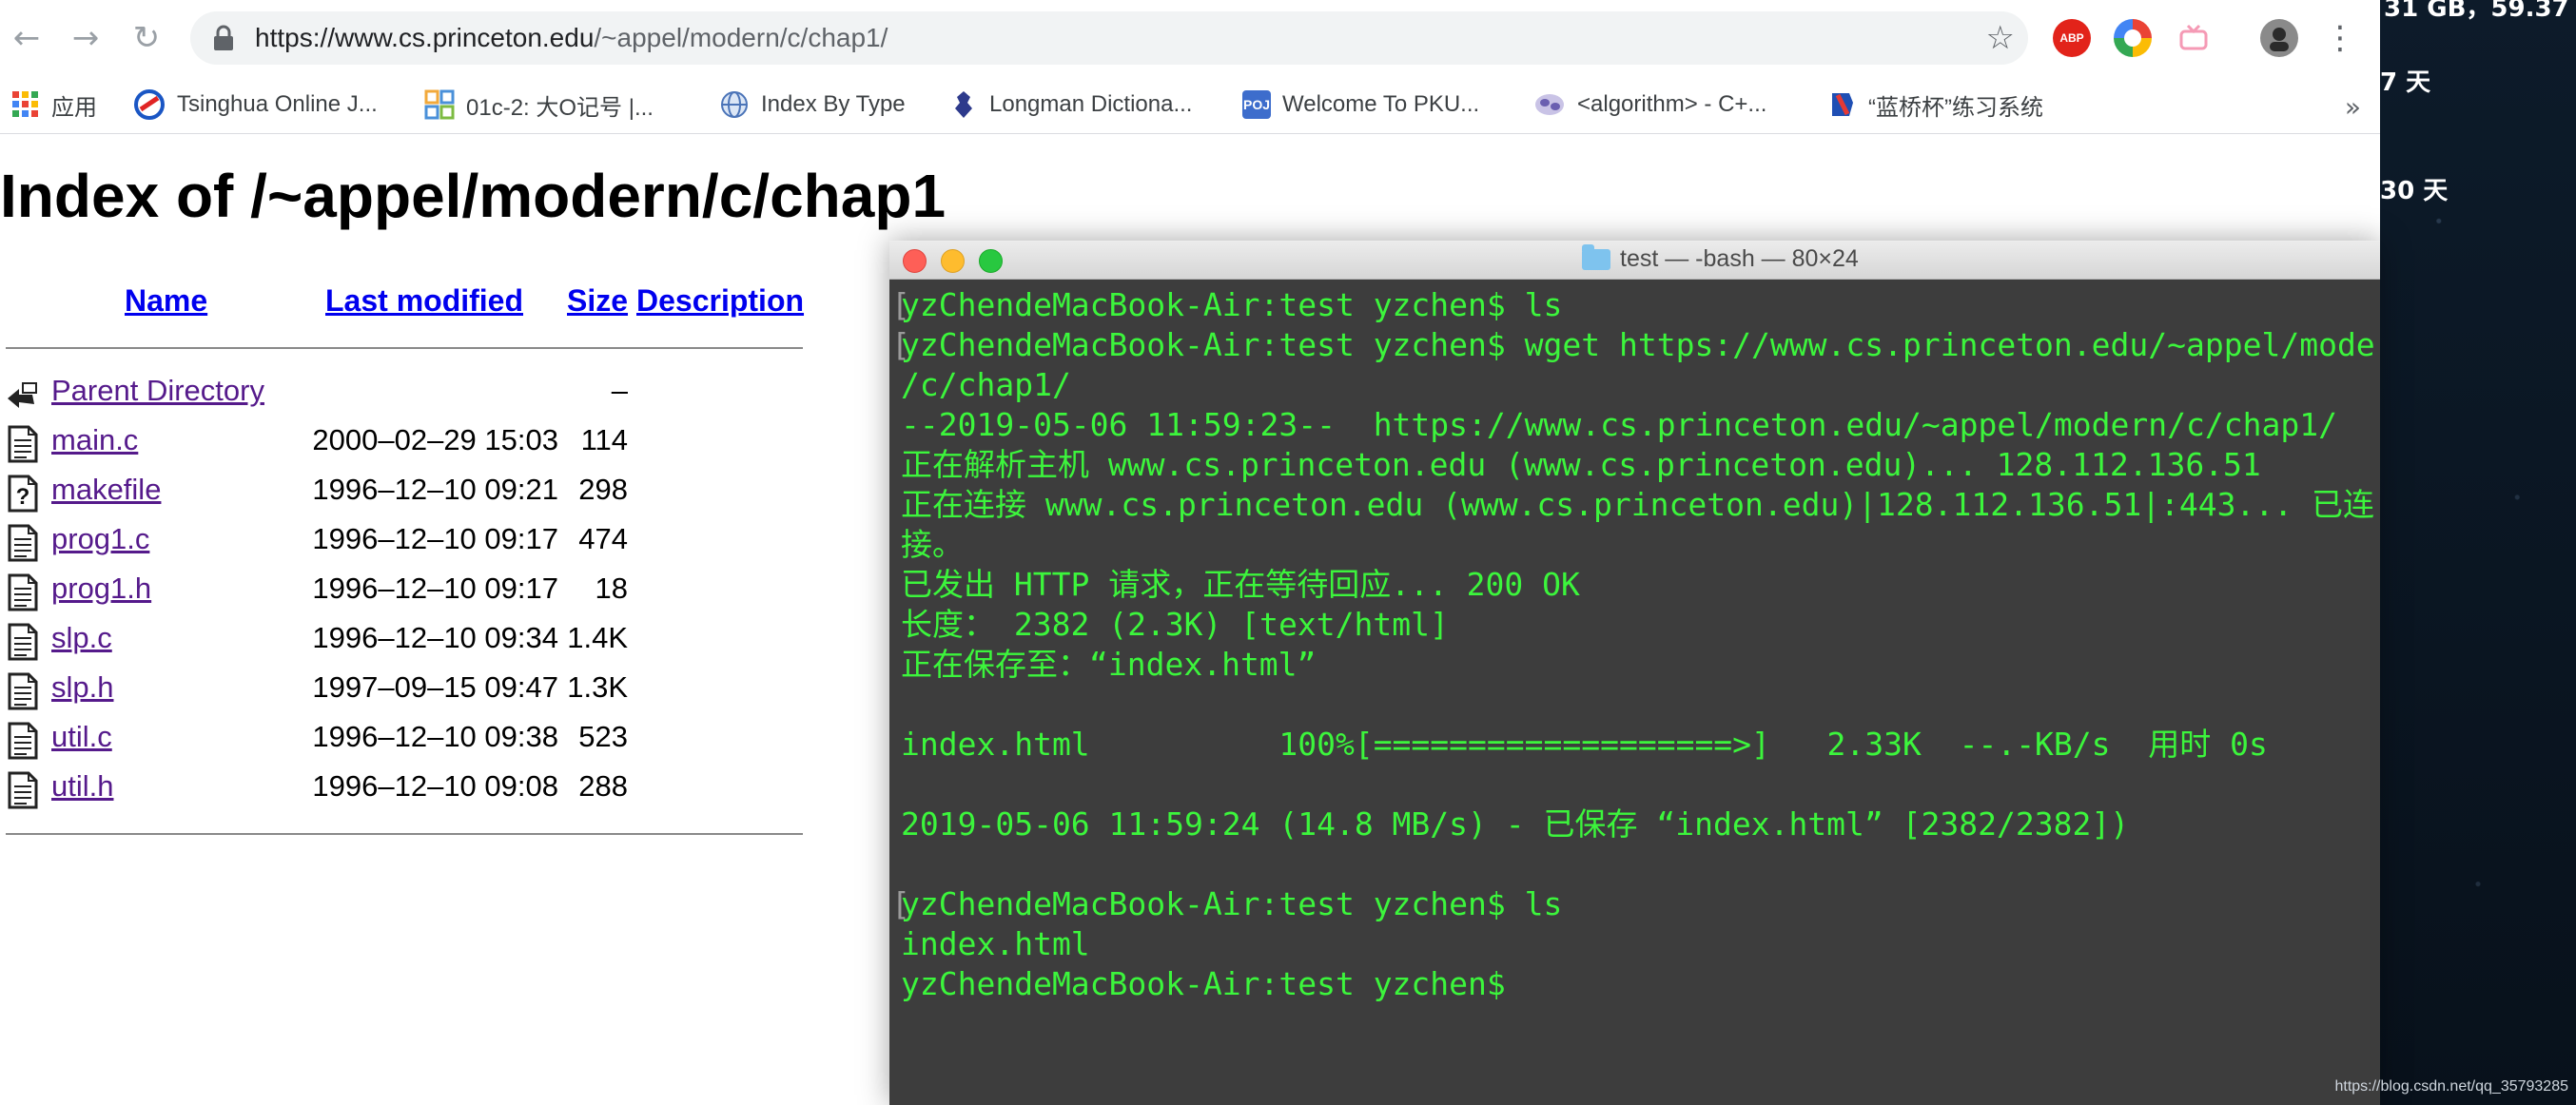  Describe the element at coordinates (915, 261) in the screenshot. I see `close-window-button` at that location.